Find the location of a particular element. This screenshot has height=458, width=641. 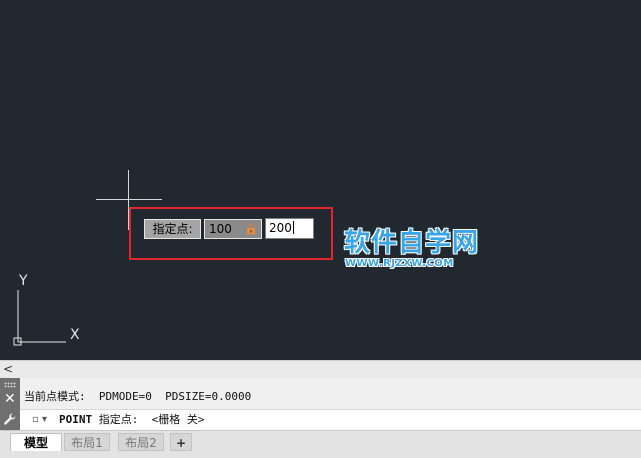

dynamic-input-prompt: 指定点: is located at coordinates (172, 229).